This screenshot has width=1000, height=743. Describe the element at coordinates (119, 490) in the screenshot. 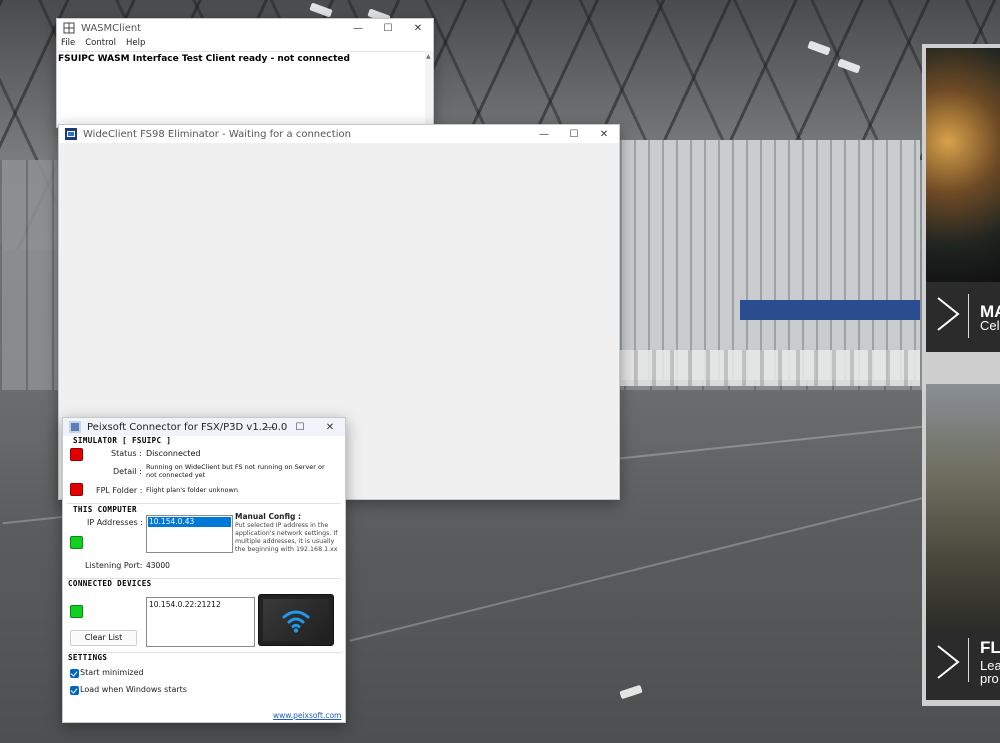

I see `fpl-folder-label: FPL Folder :` at that location.